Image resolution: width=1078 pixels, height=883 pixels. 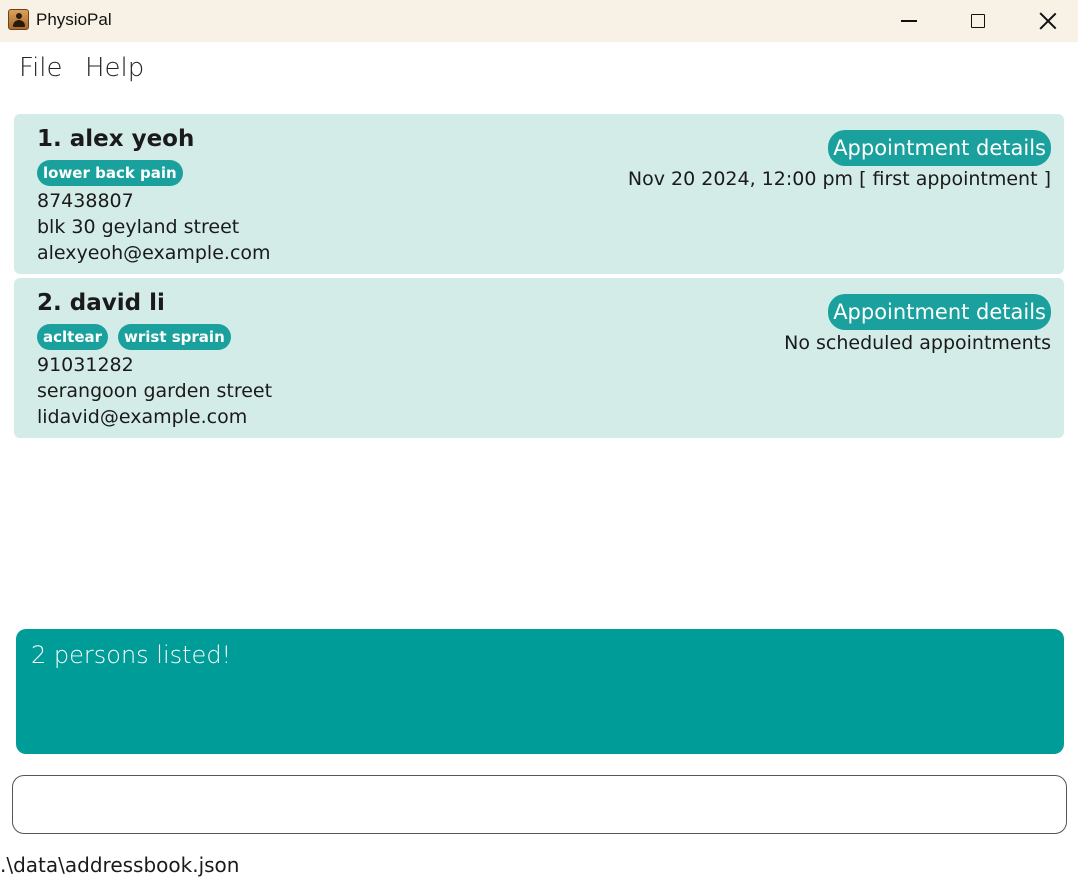 What do you see at coordinates (131, 655) in the screenshot?
I see `result-message: 2 persons listed!` at bounding box center [131, 655].